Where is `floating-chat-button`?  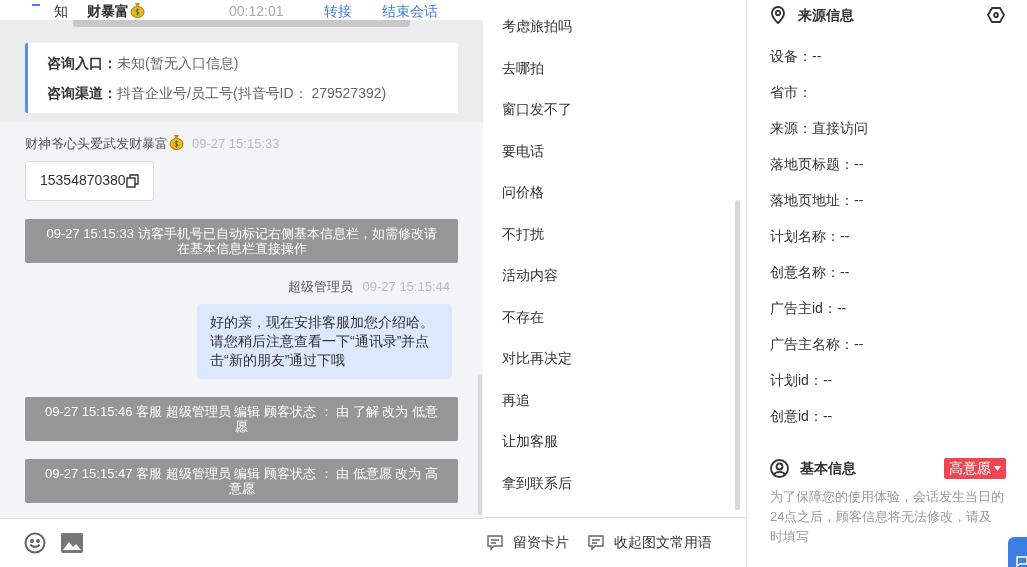 floating-chat-button is located at coordinates (1017, 552).